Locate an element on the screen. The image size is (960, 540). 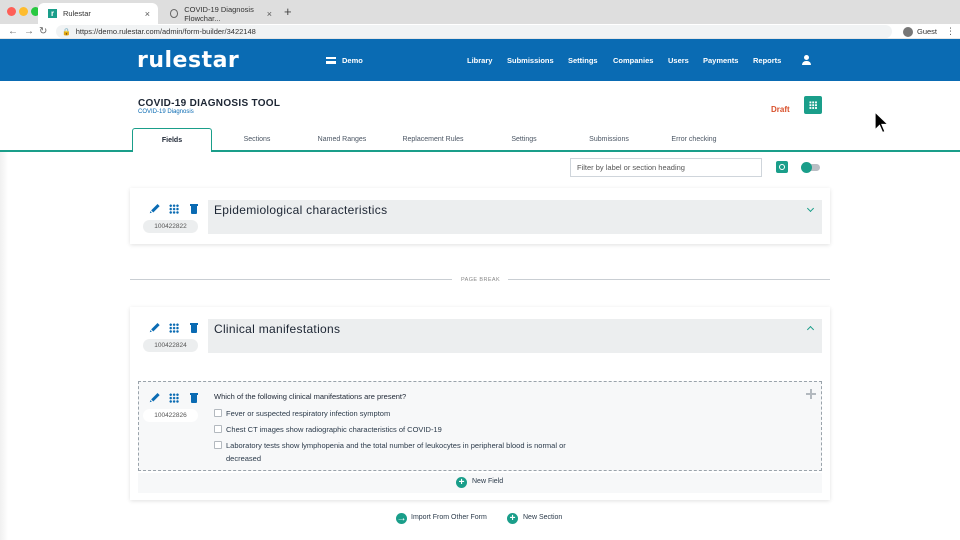
user-icon is located at coordinates (806, 60).